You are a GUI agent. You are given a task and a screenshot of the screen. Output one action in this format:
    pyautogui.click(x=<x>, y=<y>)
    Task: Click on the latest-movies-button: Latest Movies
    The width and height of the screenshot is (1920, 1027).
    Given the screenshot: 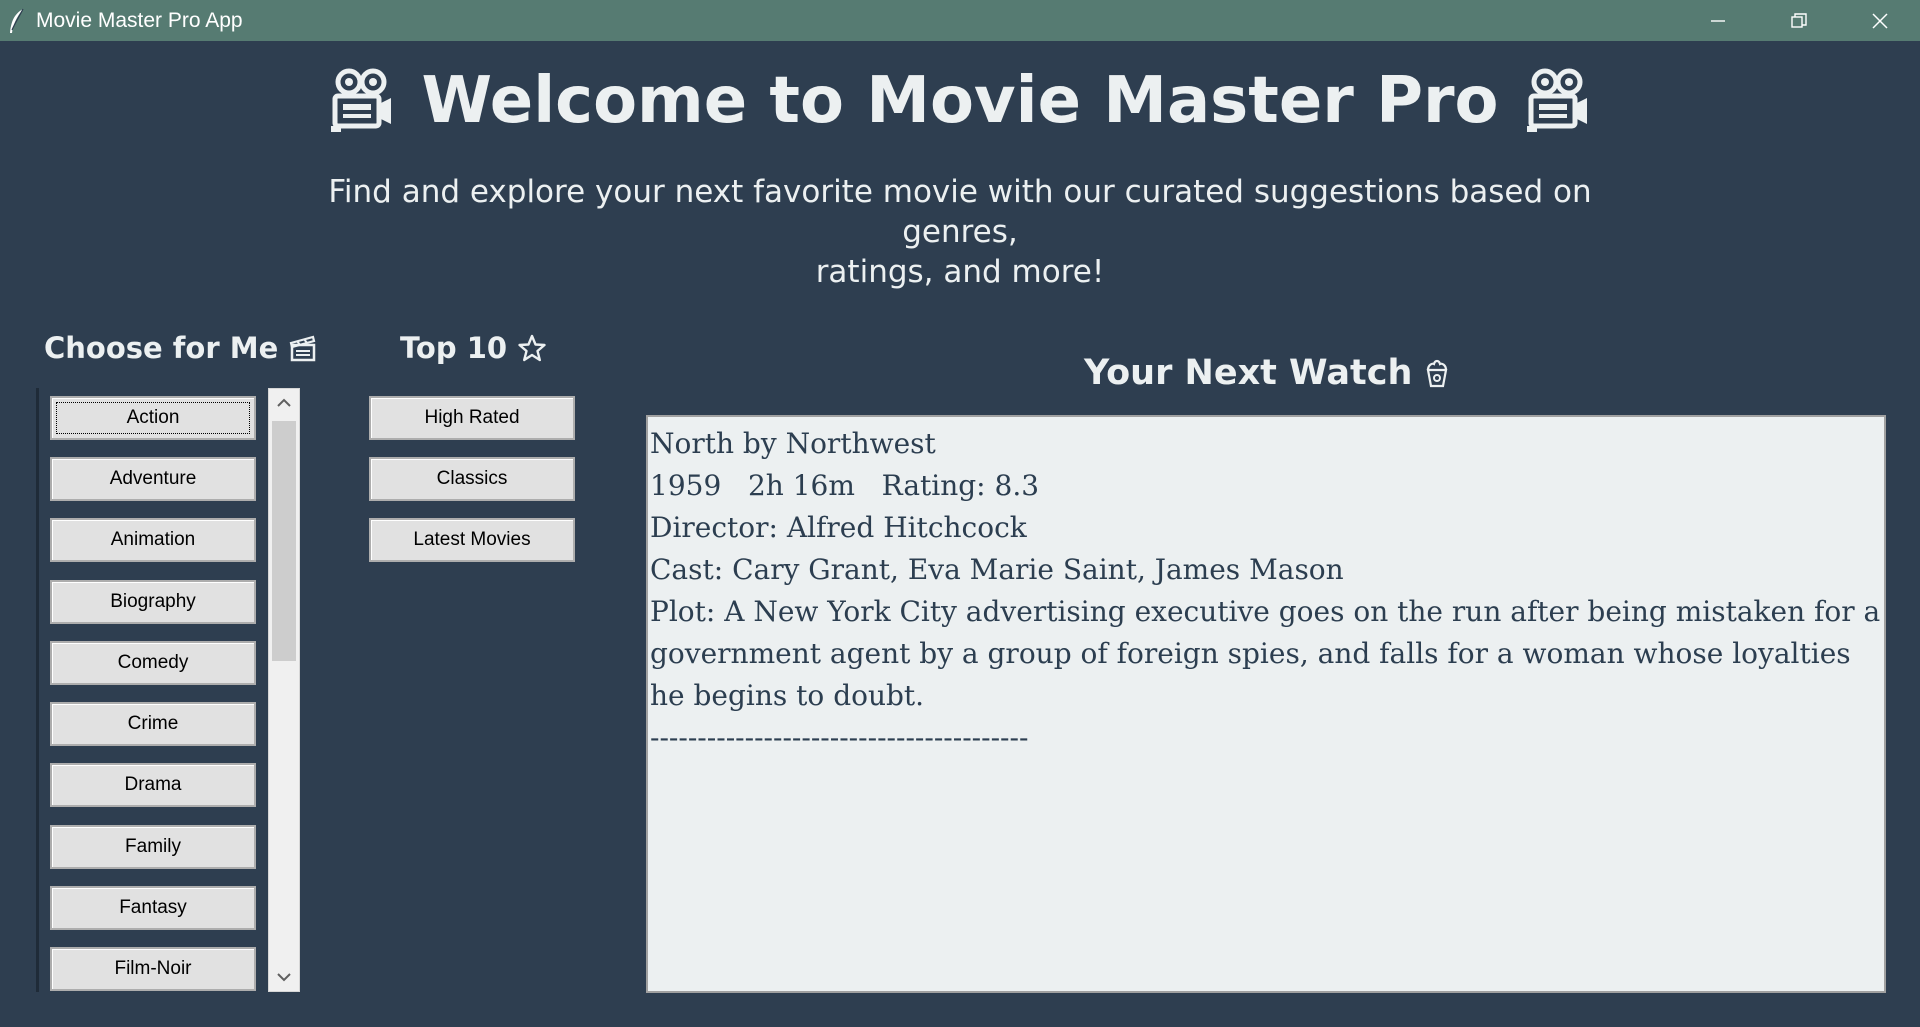 What is the action you would take?
    pyautogui.click(x=472, y=540)
    